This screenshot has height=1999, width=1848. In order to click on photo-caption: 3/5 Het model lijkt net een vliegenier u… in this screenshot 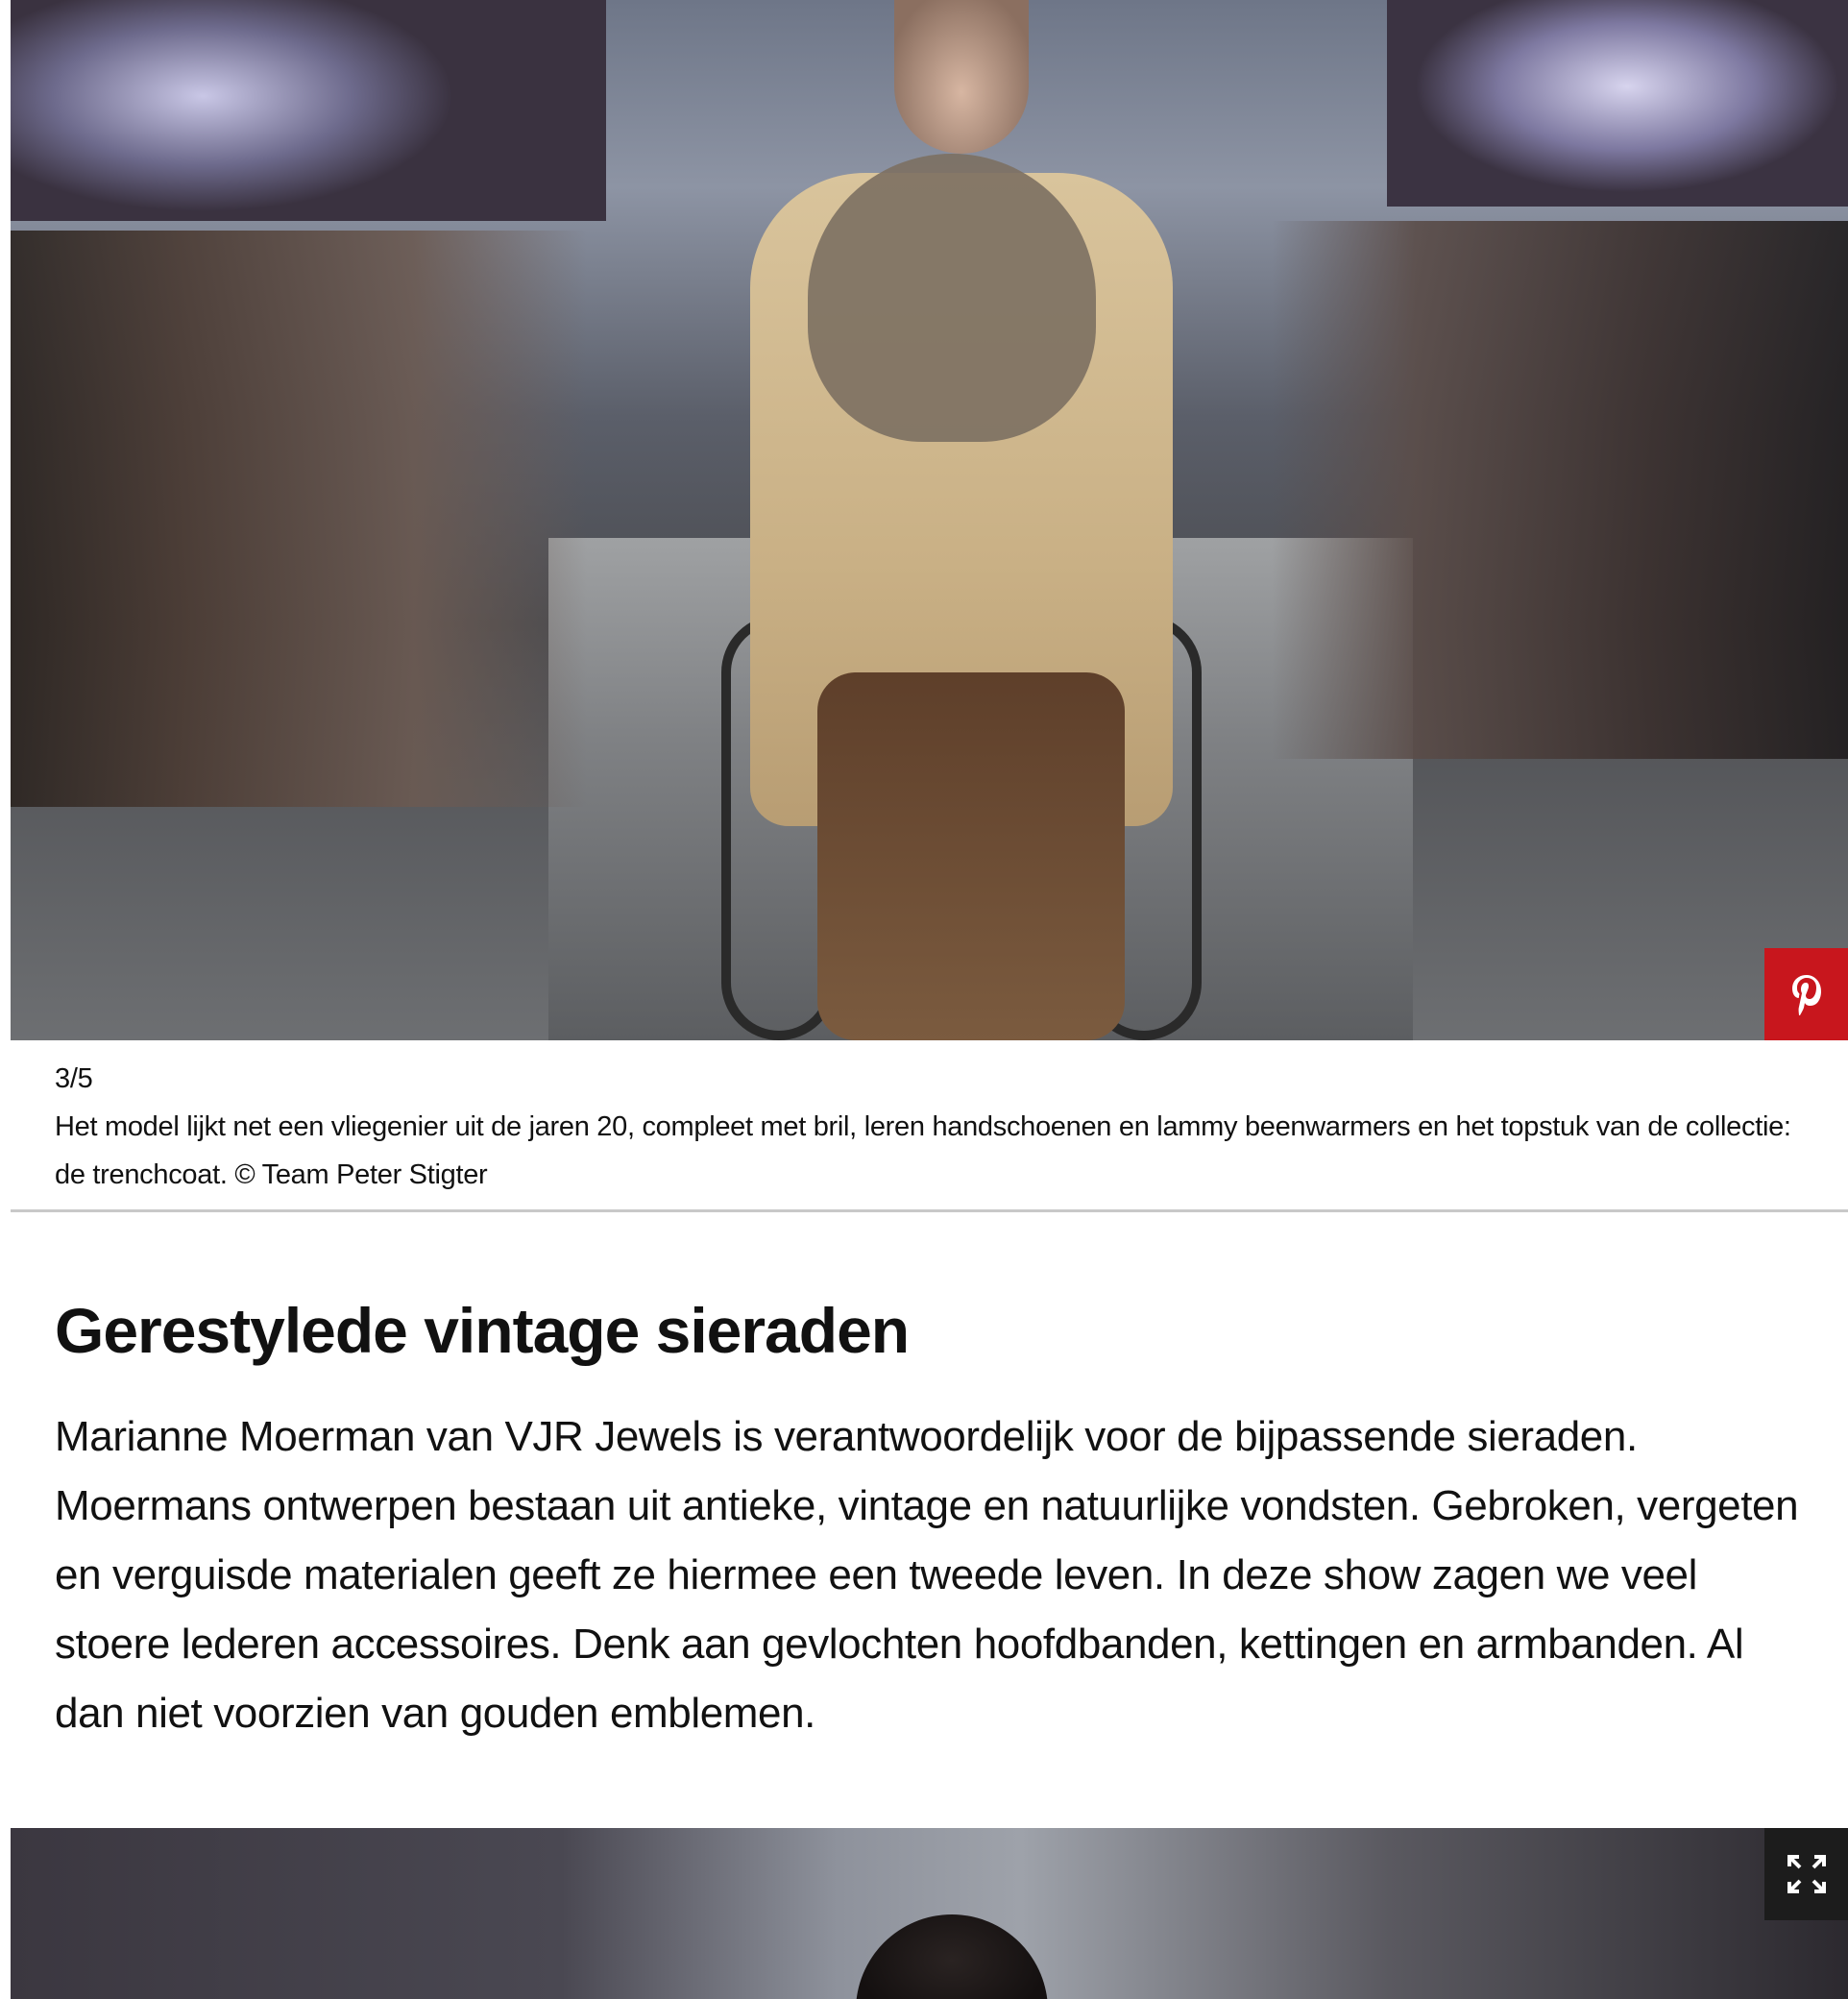, I will do `click(934, 1127)`.